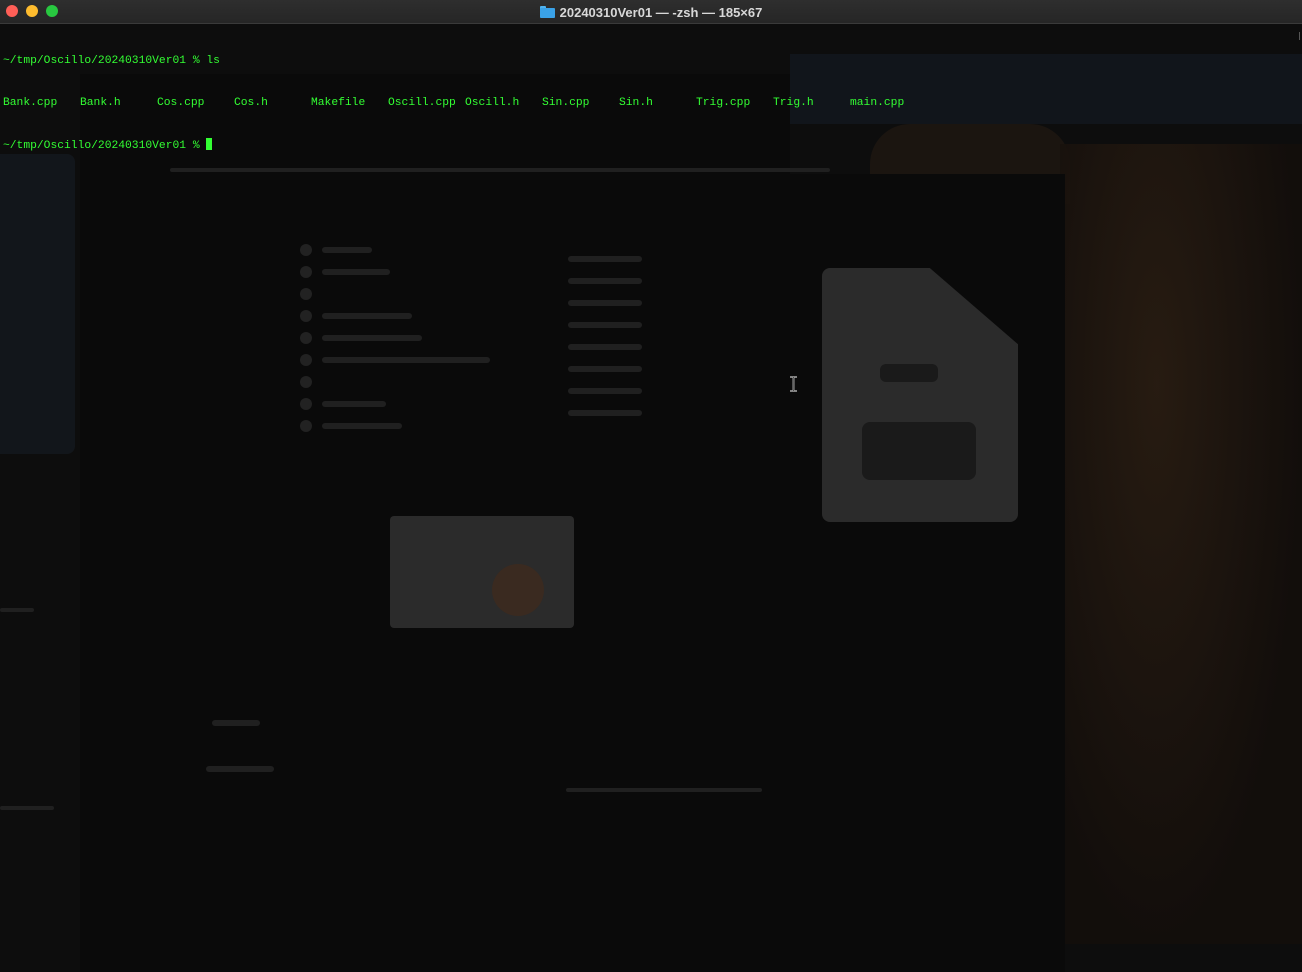 The image size is (1302, 972). What do you see at coordinates (500, 170) in the screenshot?
I see `background-divider` at bounding box center [500, 170].